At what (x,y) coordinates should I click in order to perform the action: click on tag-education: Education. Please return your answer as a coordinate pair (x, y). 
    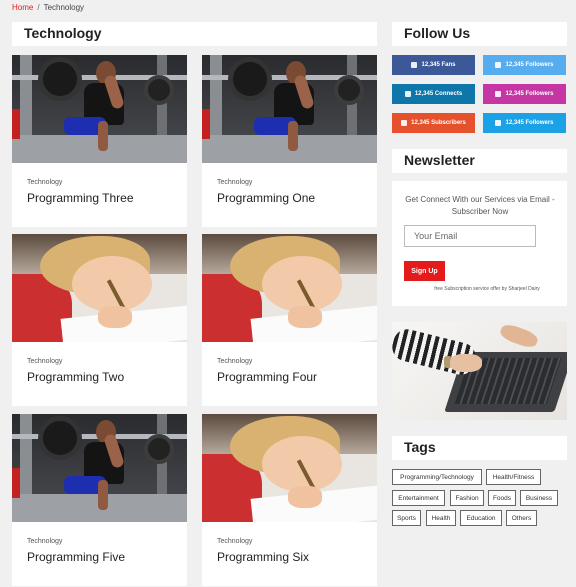
    Looking at the image, I should click on (481, 518).